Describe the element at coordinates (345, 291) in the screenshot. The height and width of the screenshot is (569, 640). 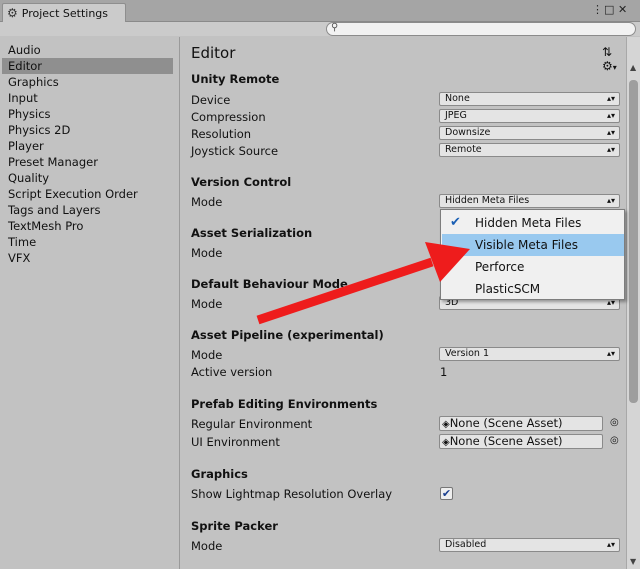
I see `annotation-arrow-shaft` at that location.